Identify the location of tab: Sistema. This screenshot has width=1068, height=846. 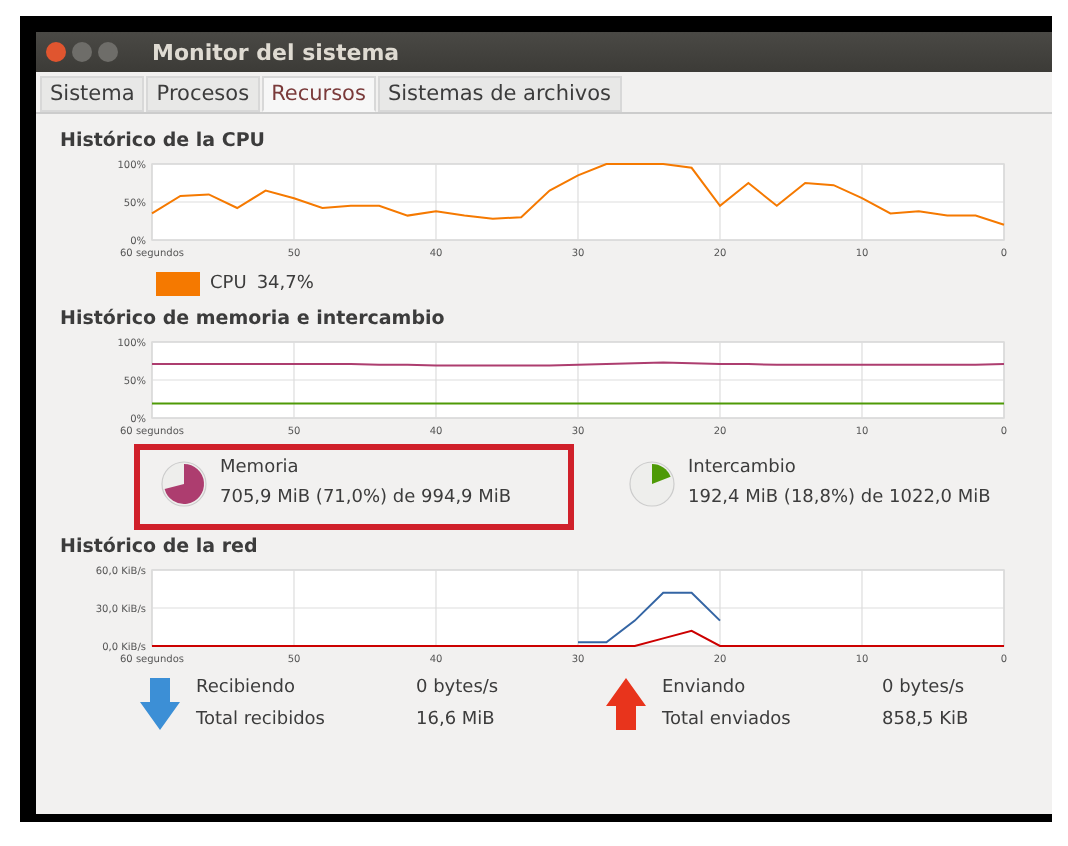
(92, 94).